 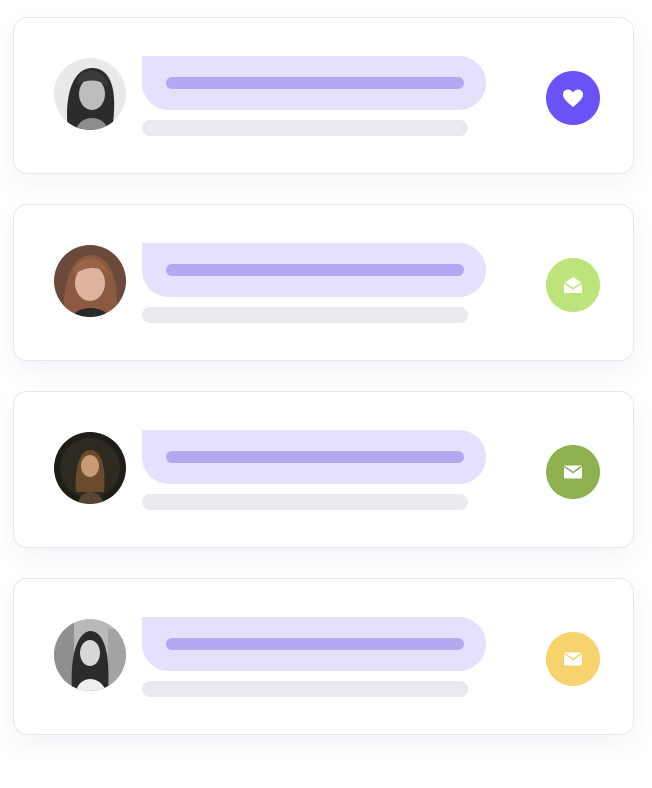 I want to click on like-button, so click(x=573, y=98).